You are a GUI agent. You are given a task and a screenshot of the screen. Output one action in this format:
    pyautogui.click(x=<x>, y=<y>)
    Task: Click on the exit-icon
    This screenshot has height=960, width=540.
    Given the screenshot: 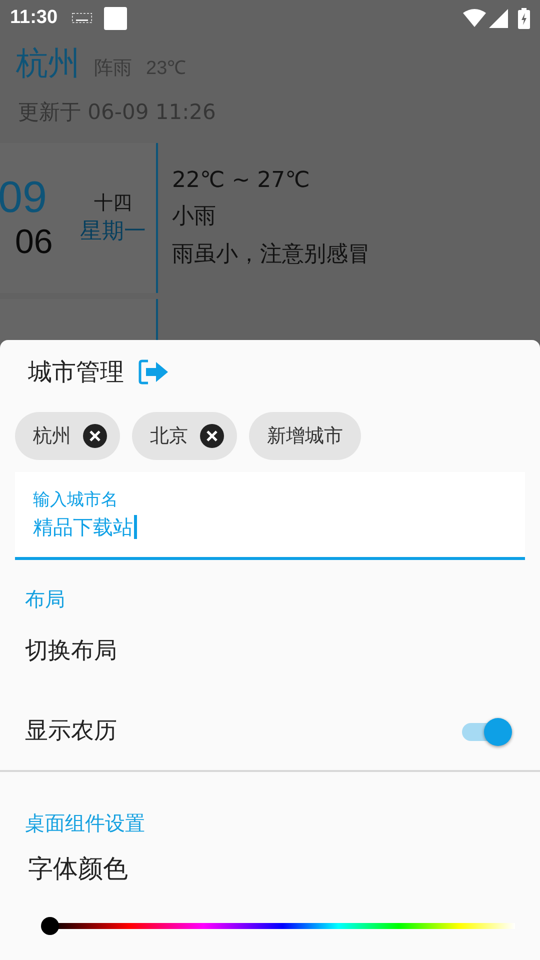 What is the action you would take?
    pyautogui.click(x=154, y=372)
    